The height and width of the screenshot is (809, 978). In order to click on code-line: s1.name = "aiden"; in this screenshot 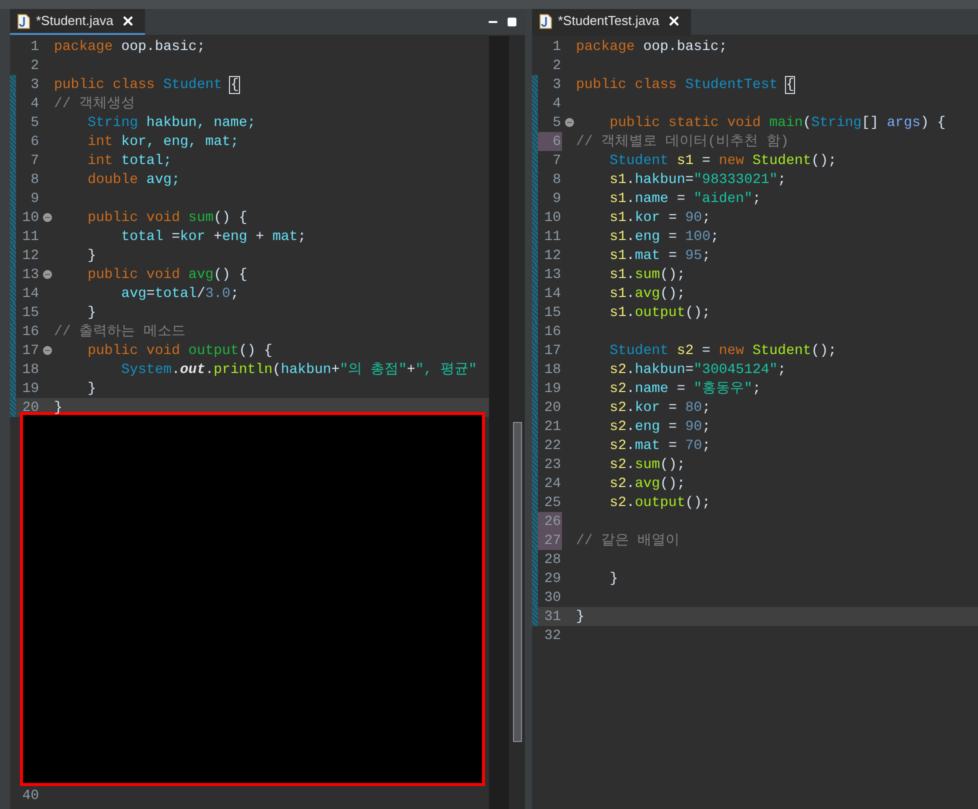, I will do `click(684, 199)`.